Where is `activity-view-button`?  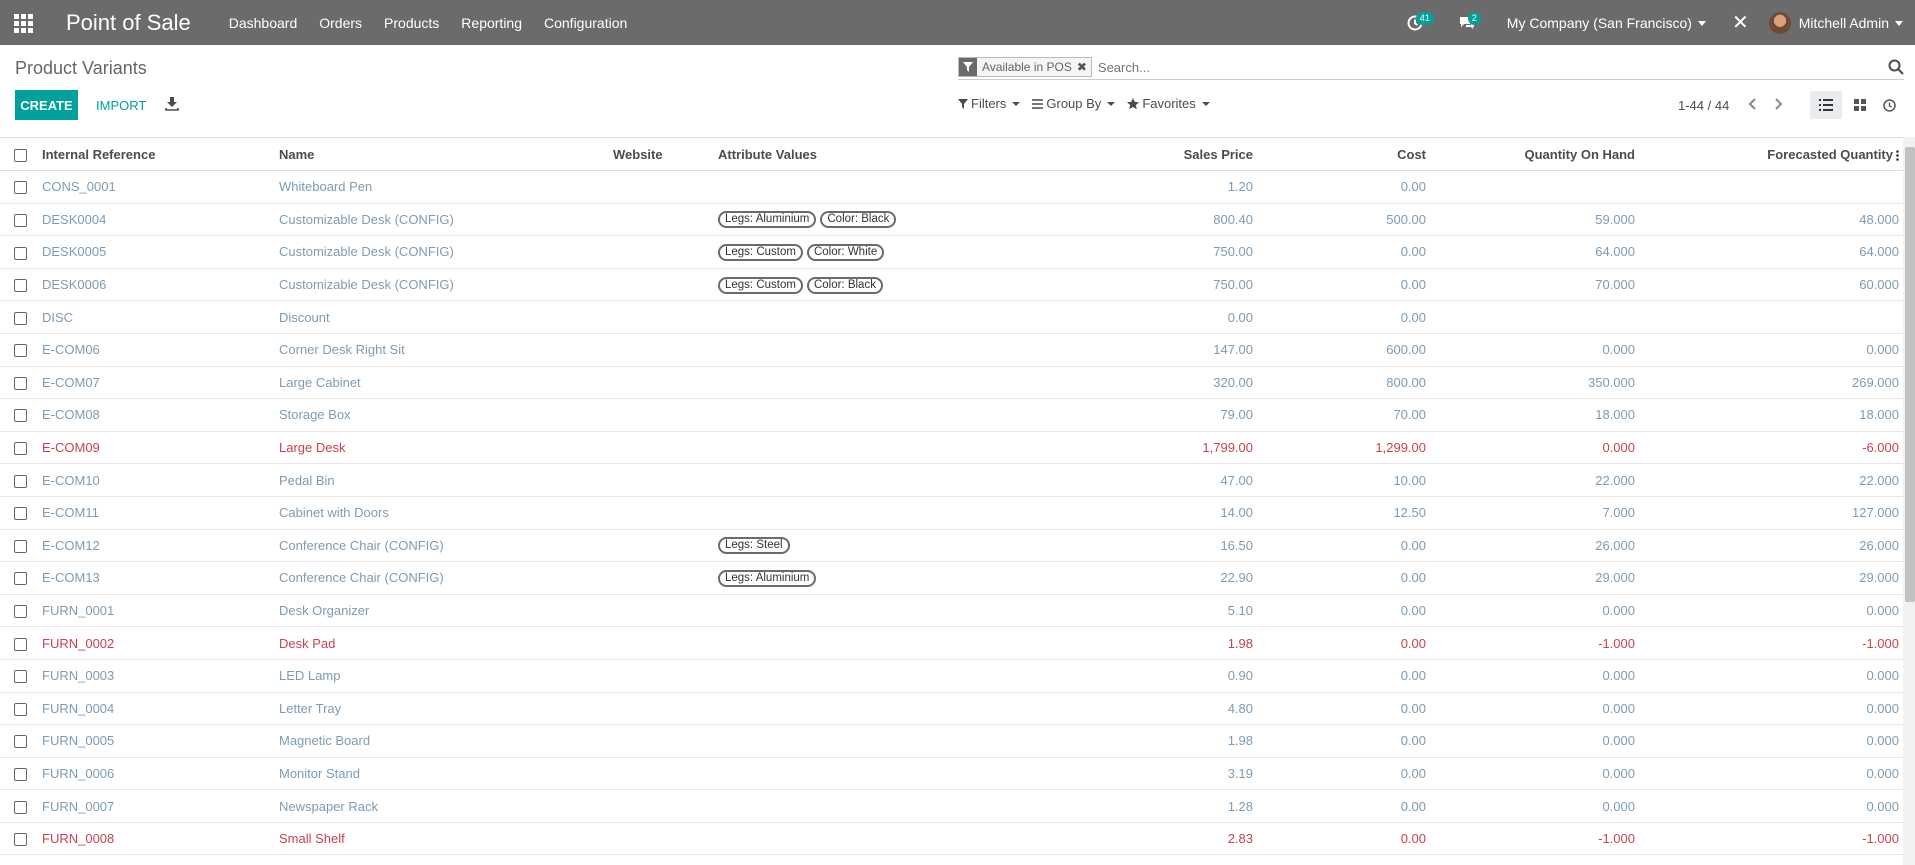 activity-view-button is located at coordinates (1889, 105).